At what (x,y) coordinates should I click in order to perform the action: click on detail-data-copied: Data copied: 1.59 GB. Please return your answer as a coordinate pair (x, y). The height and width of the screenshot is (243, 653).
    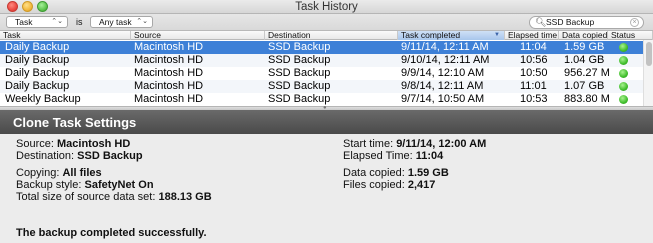
    Looking at the image, I should click on (396, 173).